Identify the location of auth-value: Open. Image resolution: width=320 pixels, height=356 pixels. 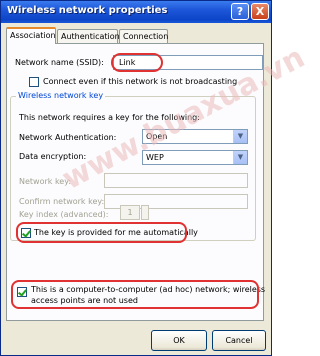
(157, 136).